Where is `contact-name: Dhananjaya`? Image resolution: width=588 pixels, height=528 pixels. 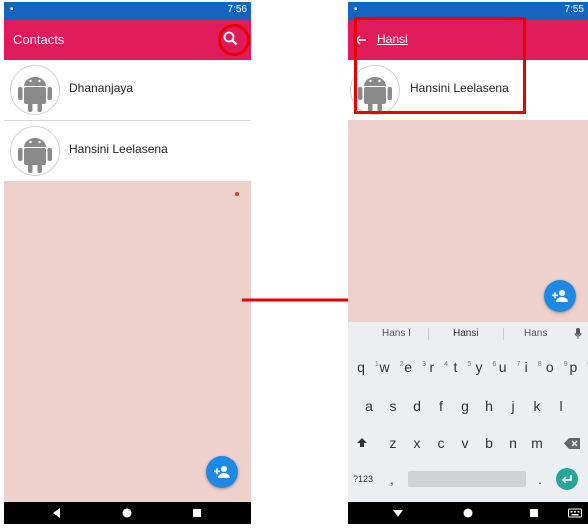 contact-name: Dhananjaya is located at coordinates (101, 88).